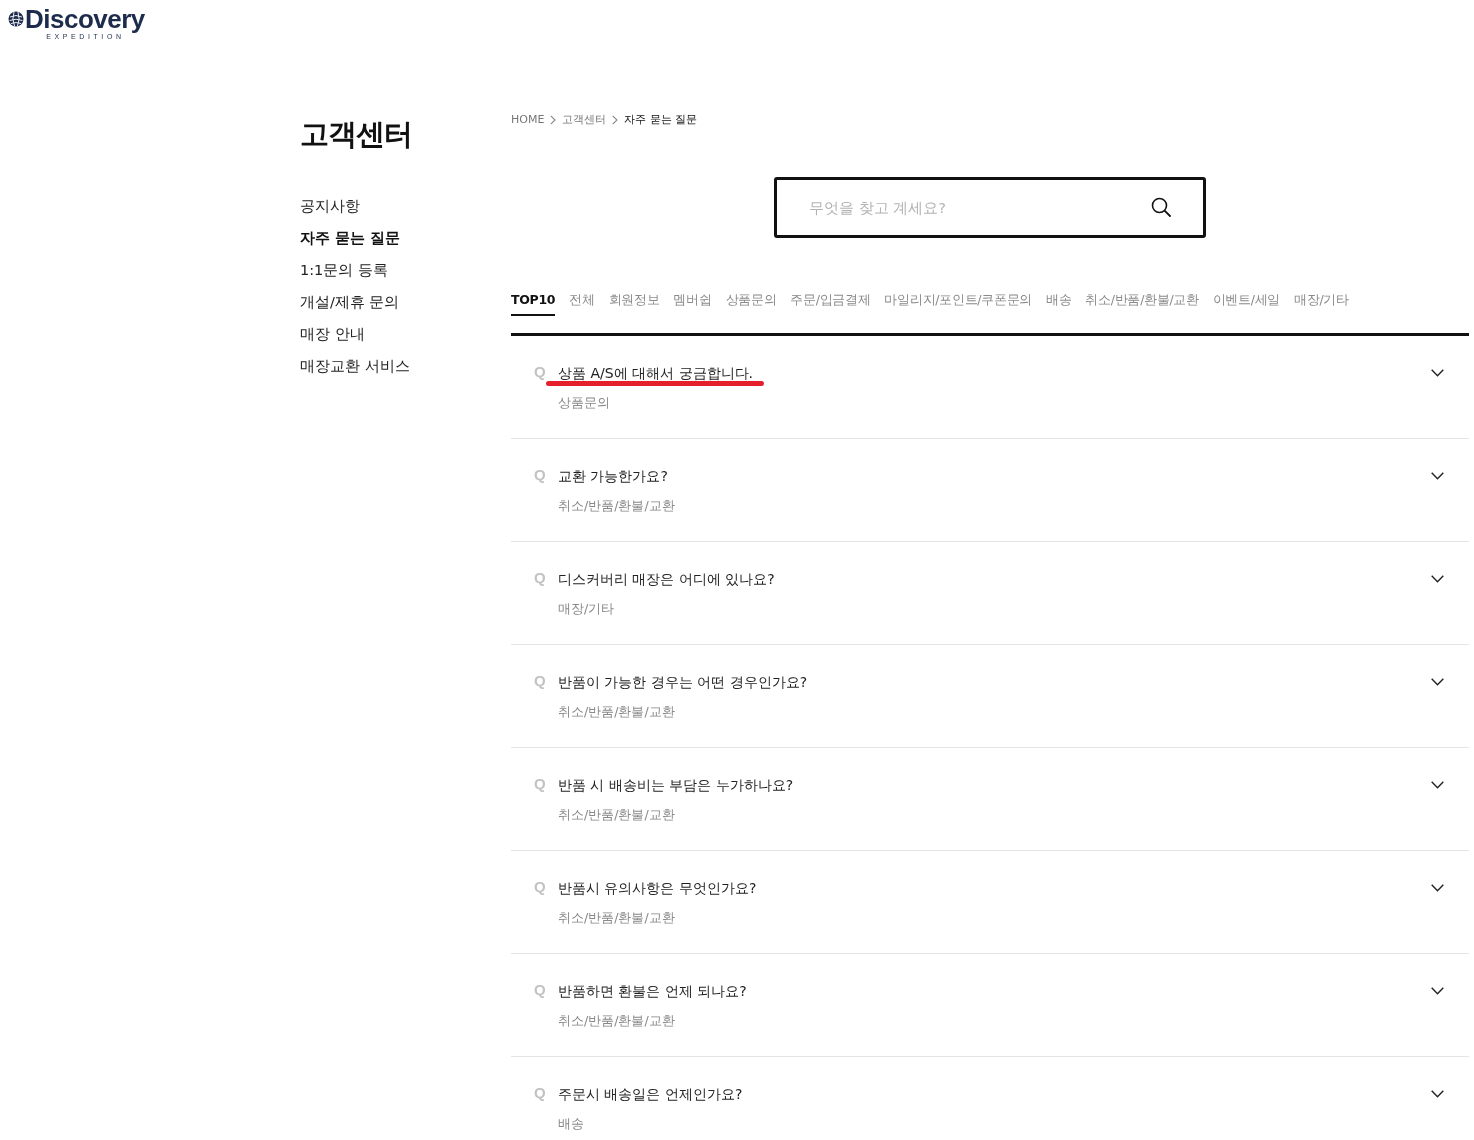 The height and width of the screenshot is (1140, 1474). I want to click on category-label: 상품문의, so click(584, 403).